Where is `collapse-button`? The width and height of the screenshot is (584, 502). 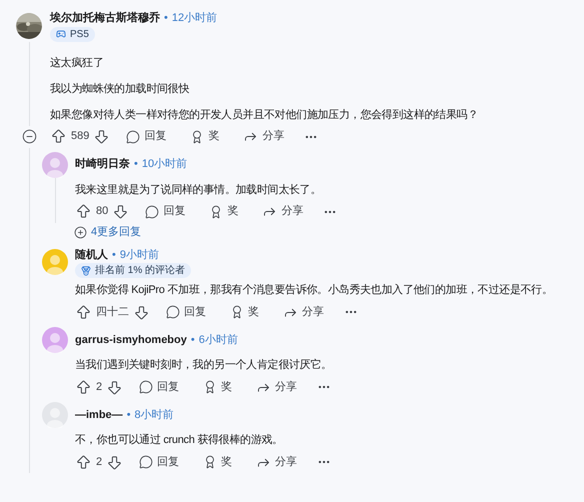
collapse-button is located at coordinates (29, 136).